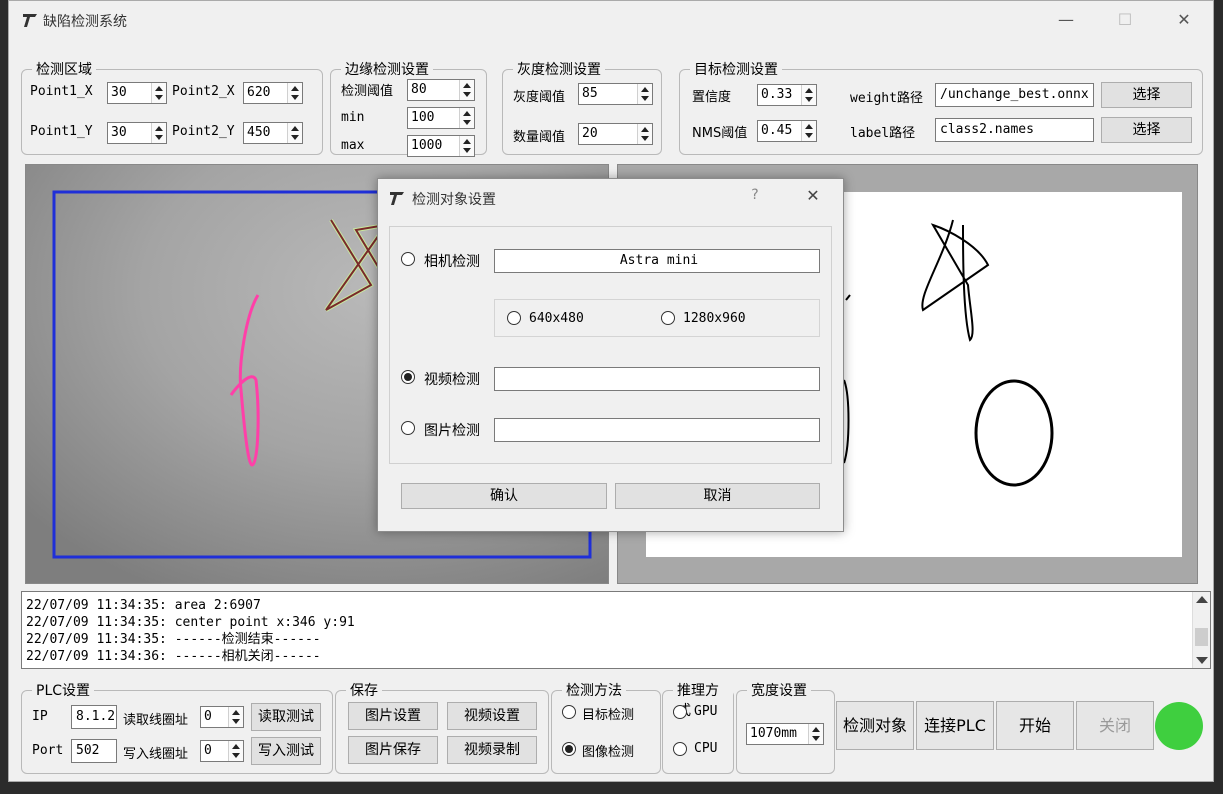  What do you see at coordinates (1014, 130) in the screenshot?
I see `label-path-field: class2.names` at bounding box center [1014, 130].